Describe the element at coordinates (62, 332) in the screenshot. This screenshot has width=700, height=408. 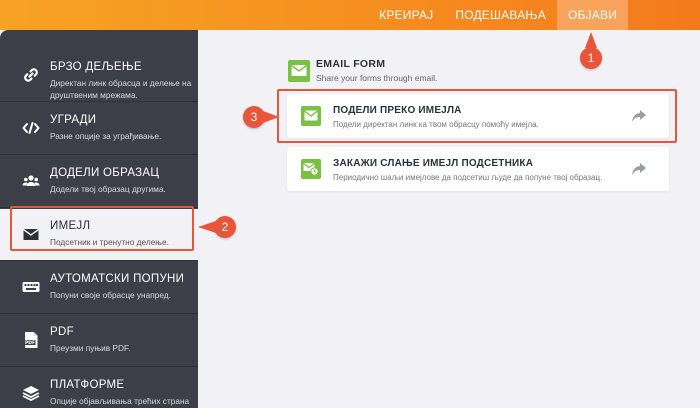
I see `sidebar-item-title: PDF` at that location.